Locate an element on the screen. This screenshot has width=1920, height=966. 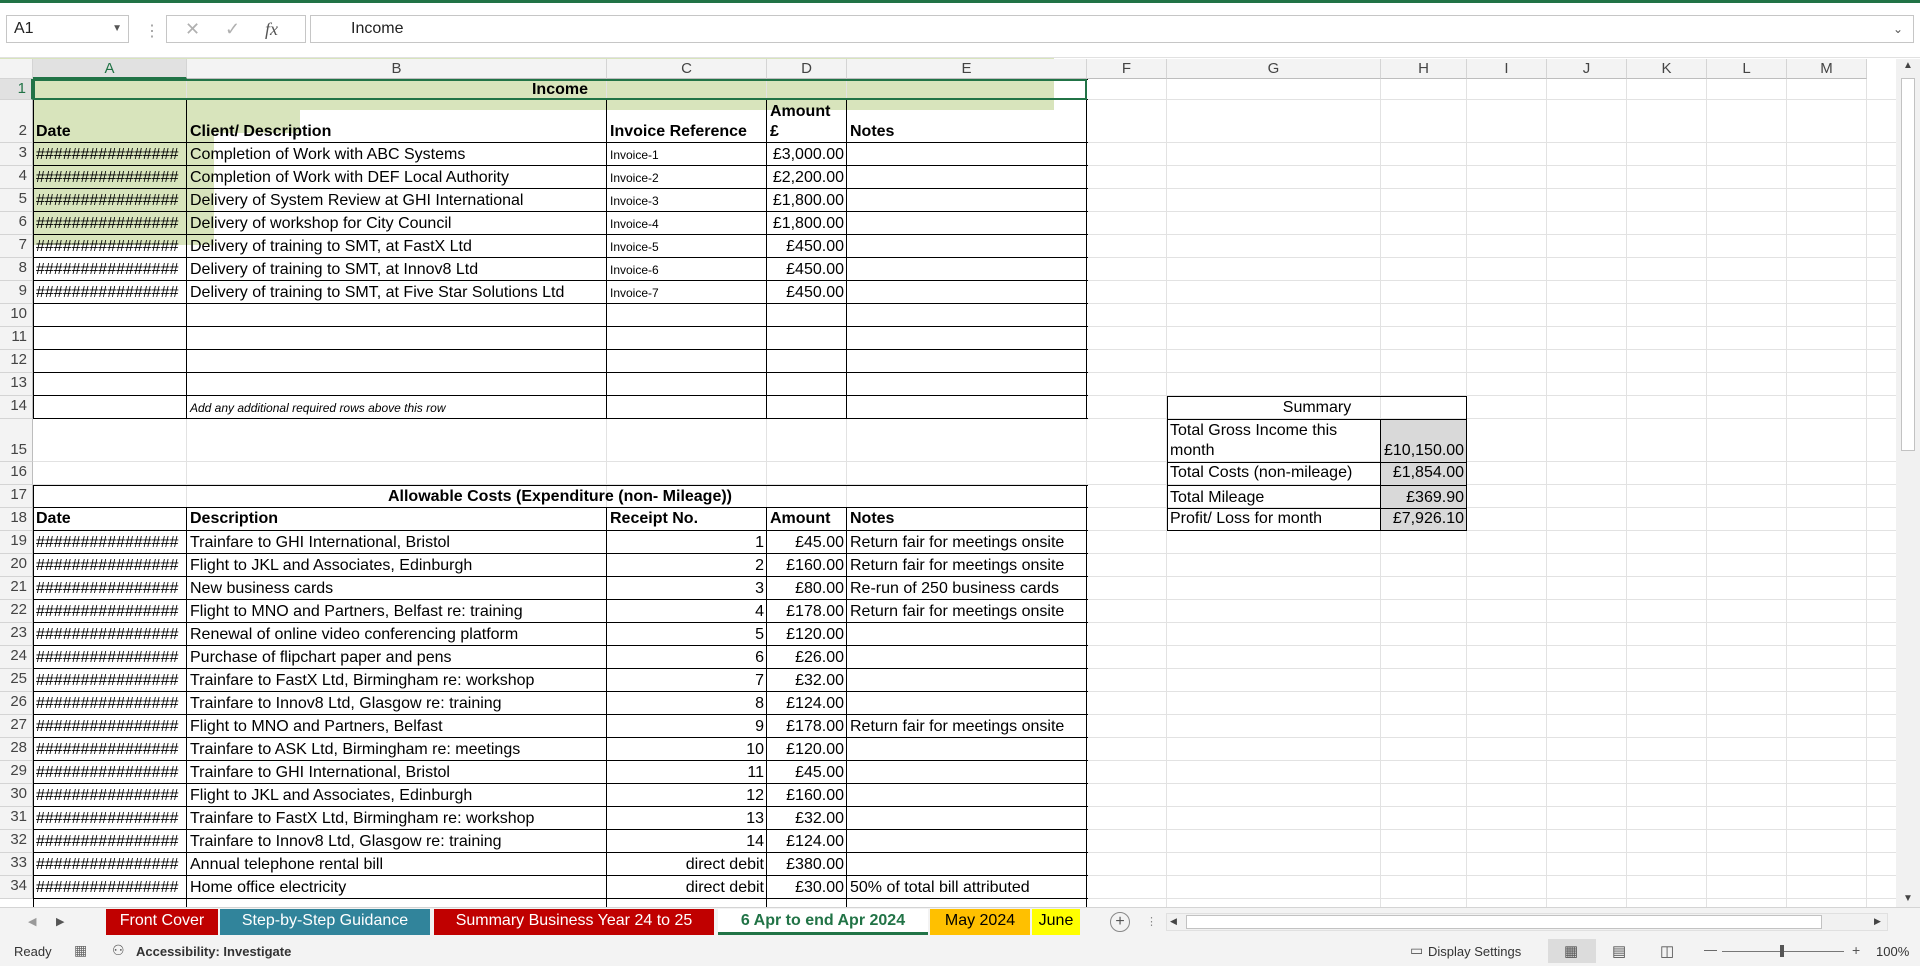
column-header-l: L is located at coordinates (1747, 69).